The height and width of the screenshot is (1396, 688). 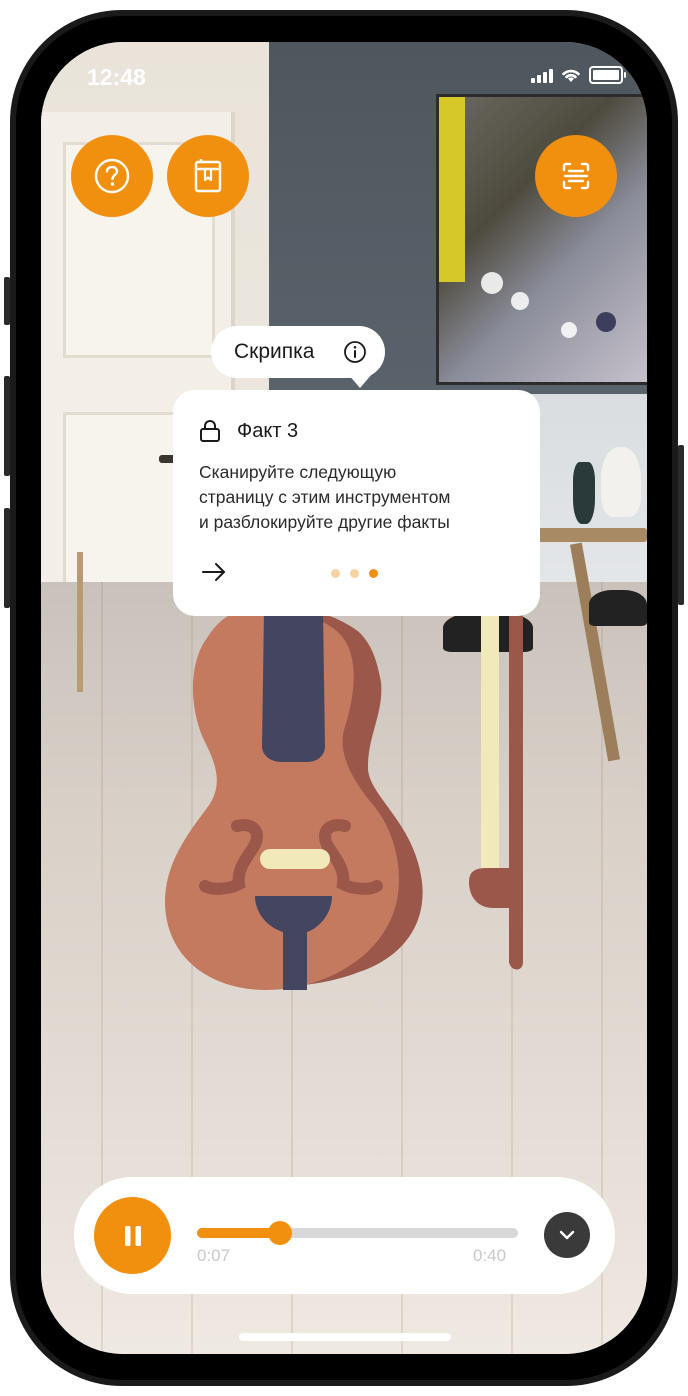 What do you see at coordinates (268, 431) in the screenshot?
I see `fact-title: Факт 3` at bounding box center [268, 431].